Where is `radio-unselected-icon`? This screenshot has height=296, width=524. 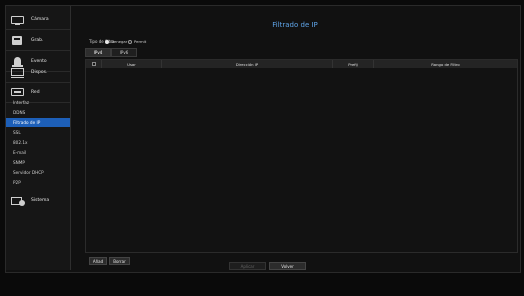 radio-unselected-icon is located at coordinates (130, 41).